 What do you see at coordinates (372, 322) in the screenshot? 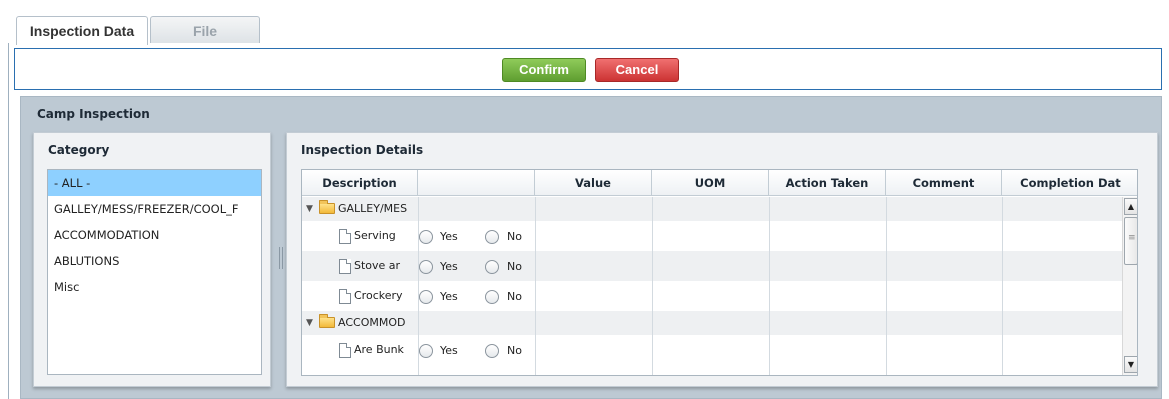
I see `group-label: ACCOMMOD` at bounding box center [372, 322].